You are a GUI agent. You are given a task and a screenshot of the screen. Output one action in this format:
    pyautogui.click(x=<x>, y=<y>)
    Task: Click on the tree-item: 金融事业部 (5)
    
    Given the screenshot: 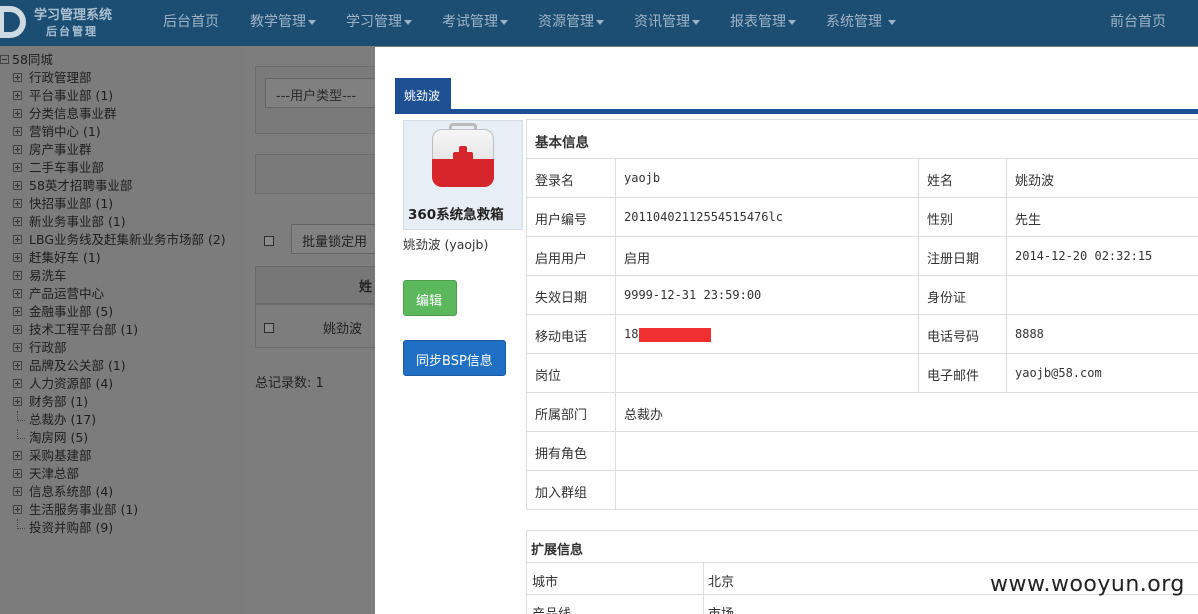 What is the action you would take?
    pyautogui.click(x=71, y=311)
    